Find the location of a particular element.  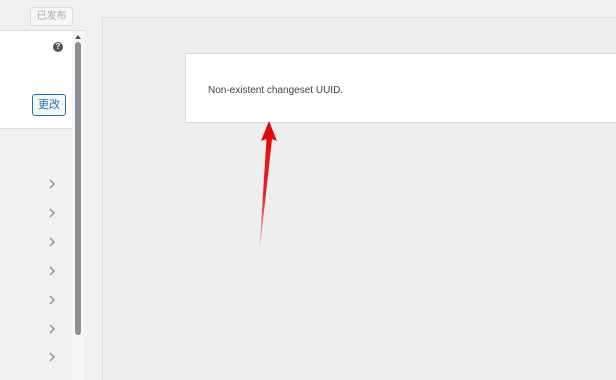

published-button: 已发布 is located at coordinates (51, 16).